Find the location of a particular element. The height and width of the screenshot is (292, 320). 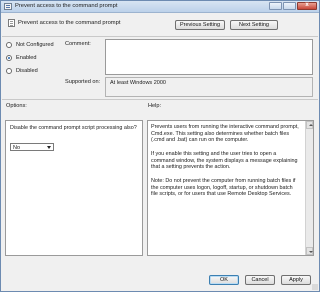

close-button is located at coordinates (307, 6).